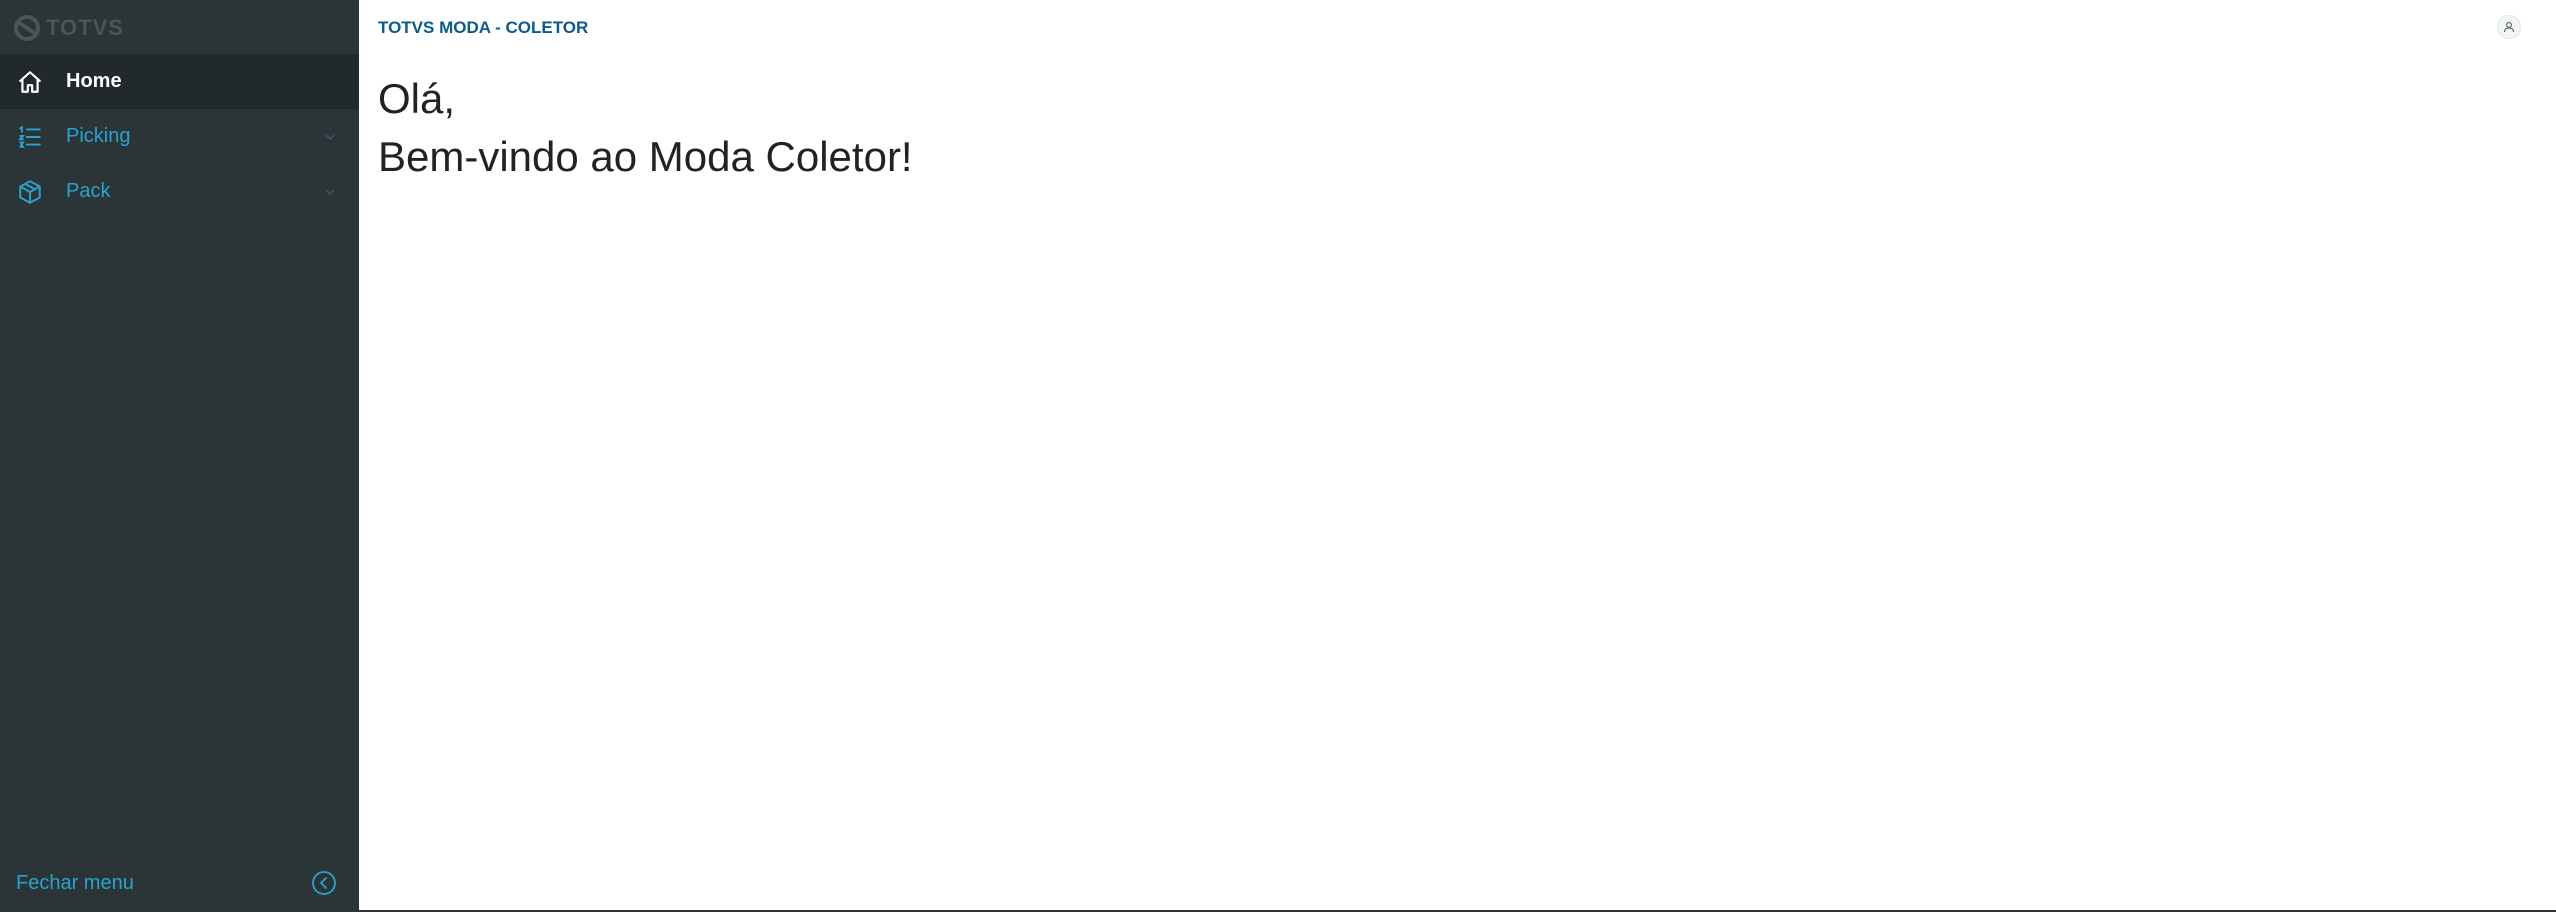 Image resolution: width=2556 pixels, height=912 pixels. I want to click on sidebar-item-label: Home, so click(94, 81).